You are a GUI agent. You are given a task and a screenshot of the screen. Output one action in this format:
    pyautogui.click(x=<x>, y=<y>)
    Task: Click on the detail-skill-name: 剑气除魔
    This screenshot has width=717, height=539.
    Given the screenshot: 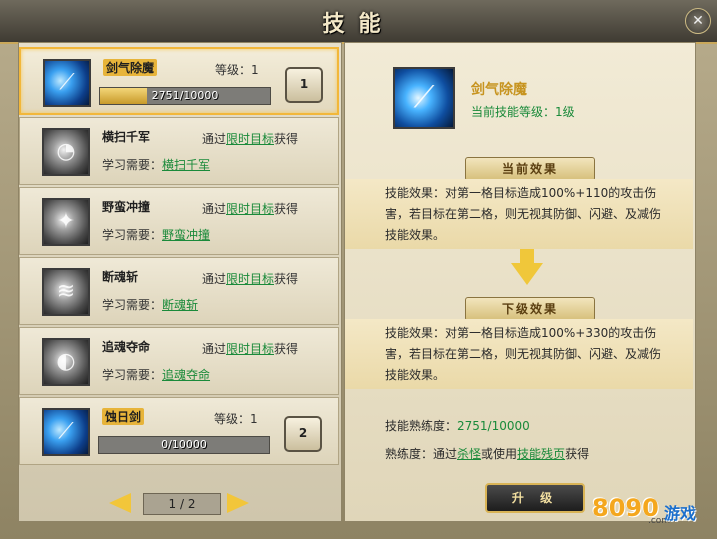 What is the action you would take?
    pyautogui.click(x=499, y=90)
    